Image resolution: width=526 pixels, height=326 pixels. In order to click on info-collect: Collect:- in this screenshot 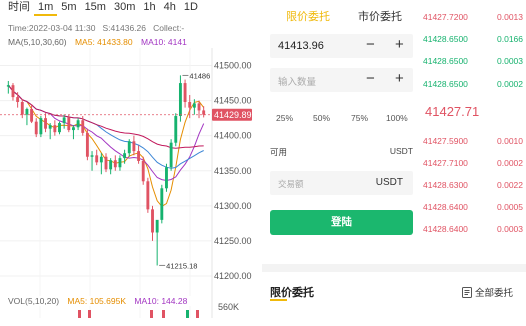, I will do `click(169, 28)`.